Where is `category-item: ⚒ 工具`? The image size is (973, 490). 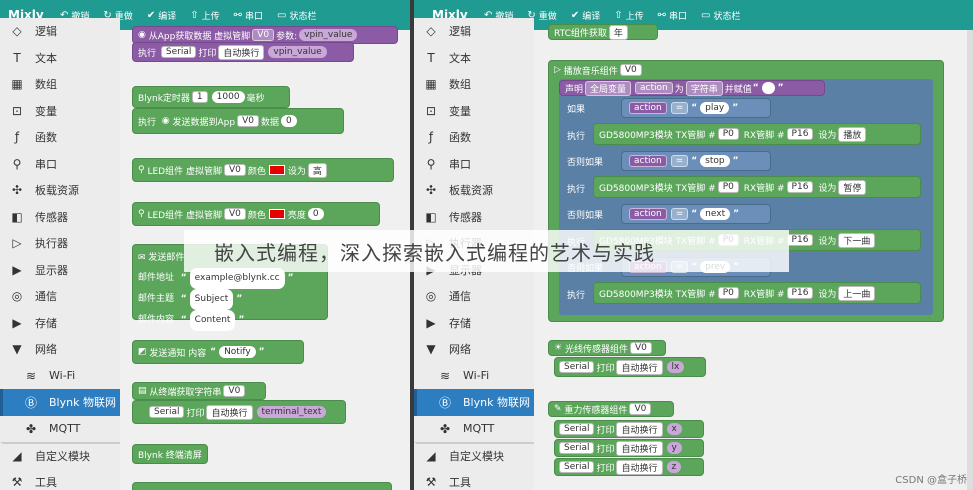 category-item: ⚒ 工具 is located at coordinates (474, 479).